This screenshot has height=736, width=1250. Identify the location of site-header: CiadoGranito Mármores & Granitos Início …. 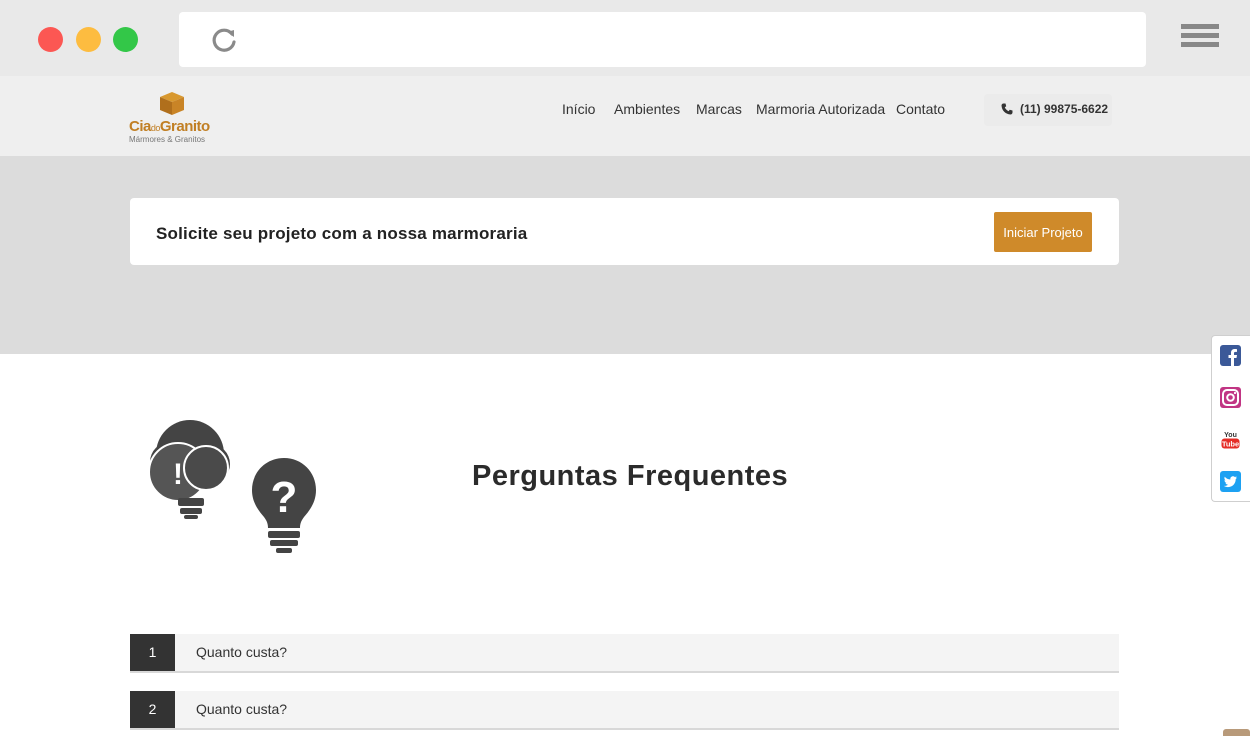
(625, 116).